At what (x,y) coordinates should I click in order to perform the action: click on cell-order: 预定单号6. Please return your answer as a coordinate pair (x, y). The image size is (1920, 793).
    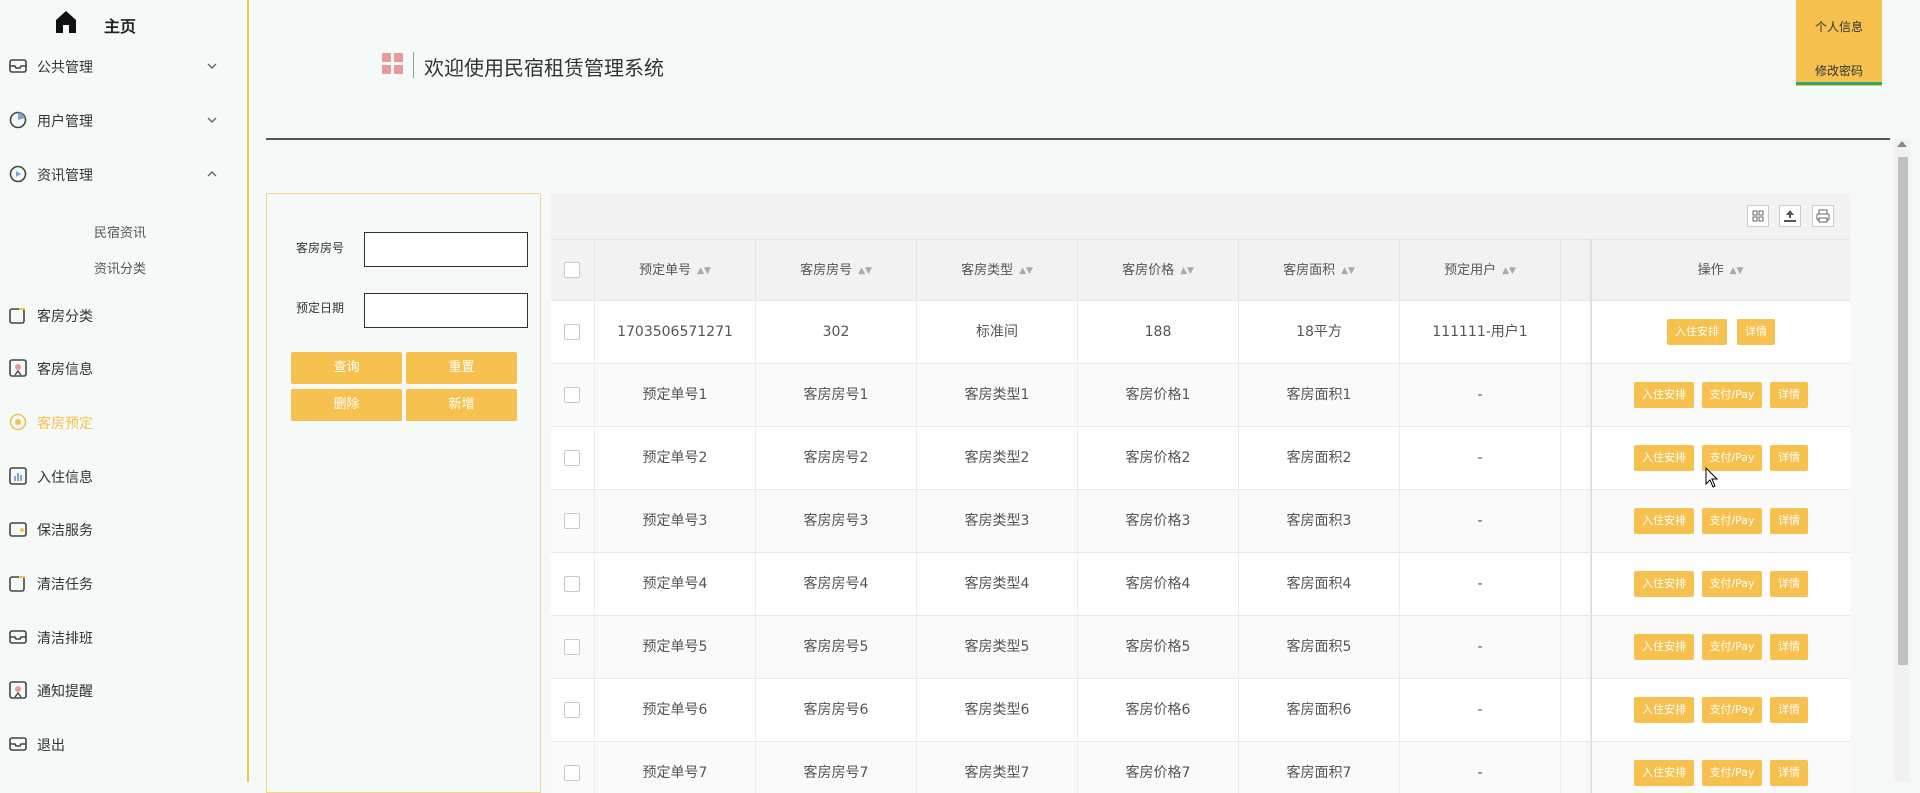
    Looking at the image, I should click on (675, 710).